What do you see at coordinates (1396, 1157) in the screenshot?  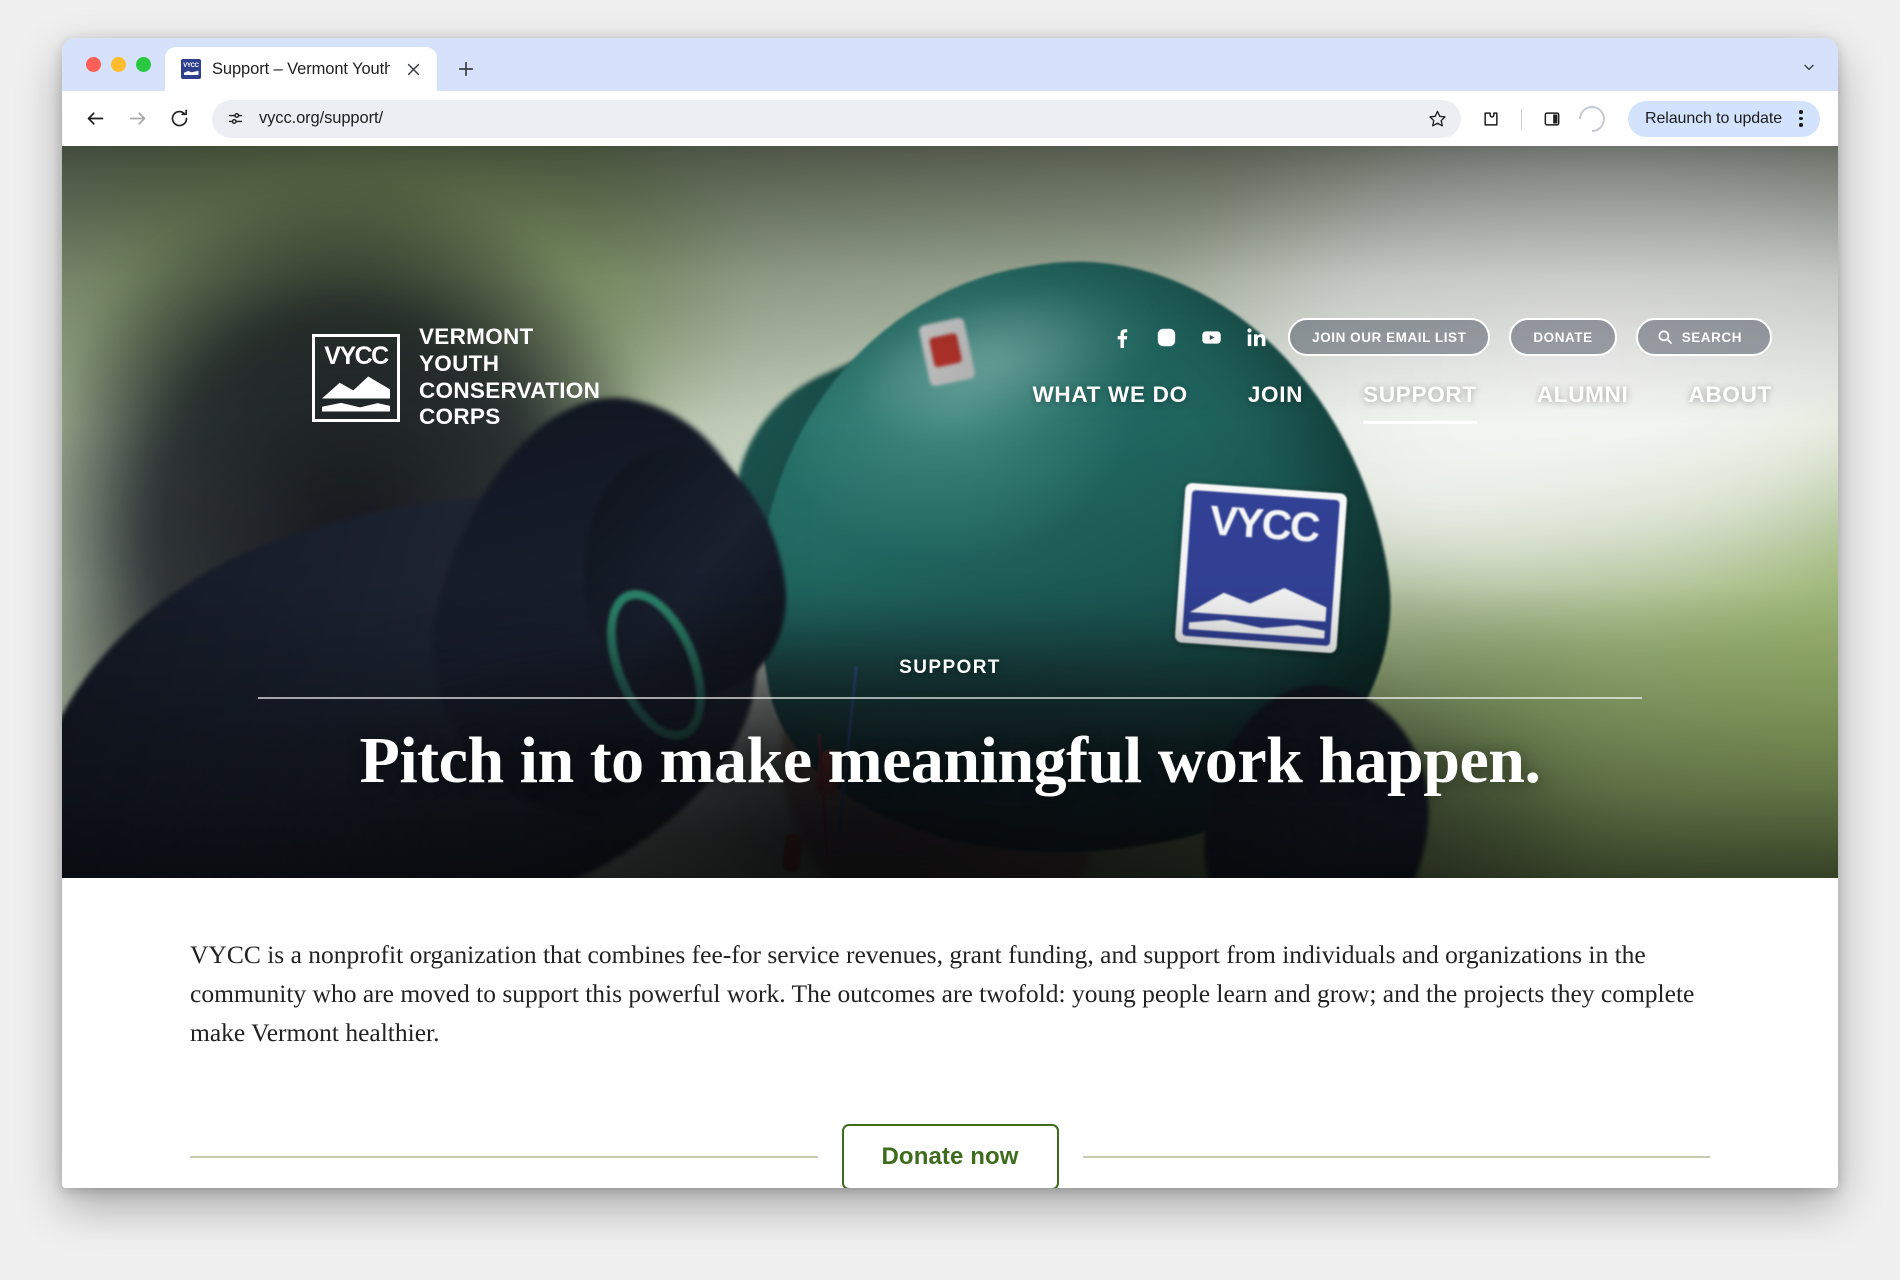 I see `cta-rule-right` at bounding box center [1396, 1157].